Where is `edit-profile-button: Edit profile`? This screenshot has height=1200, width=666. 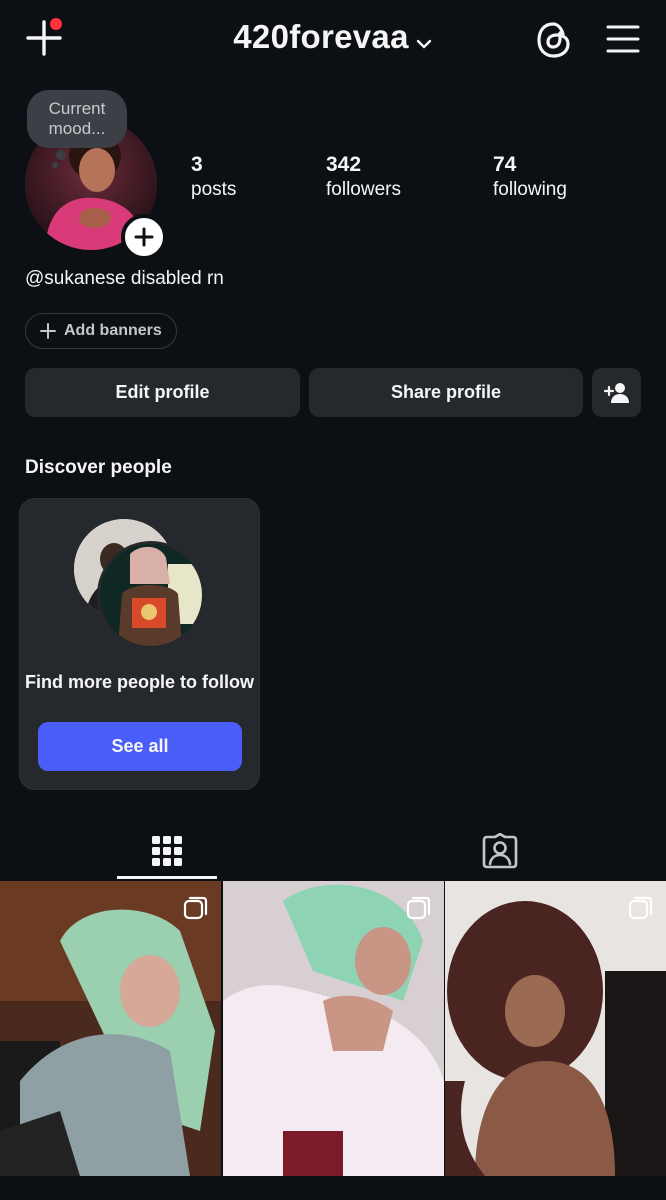 edit-profile-button: Edit profile is located at coordinates (162, 392).